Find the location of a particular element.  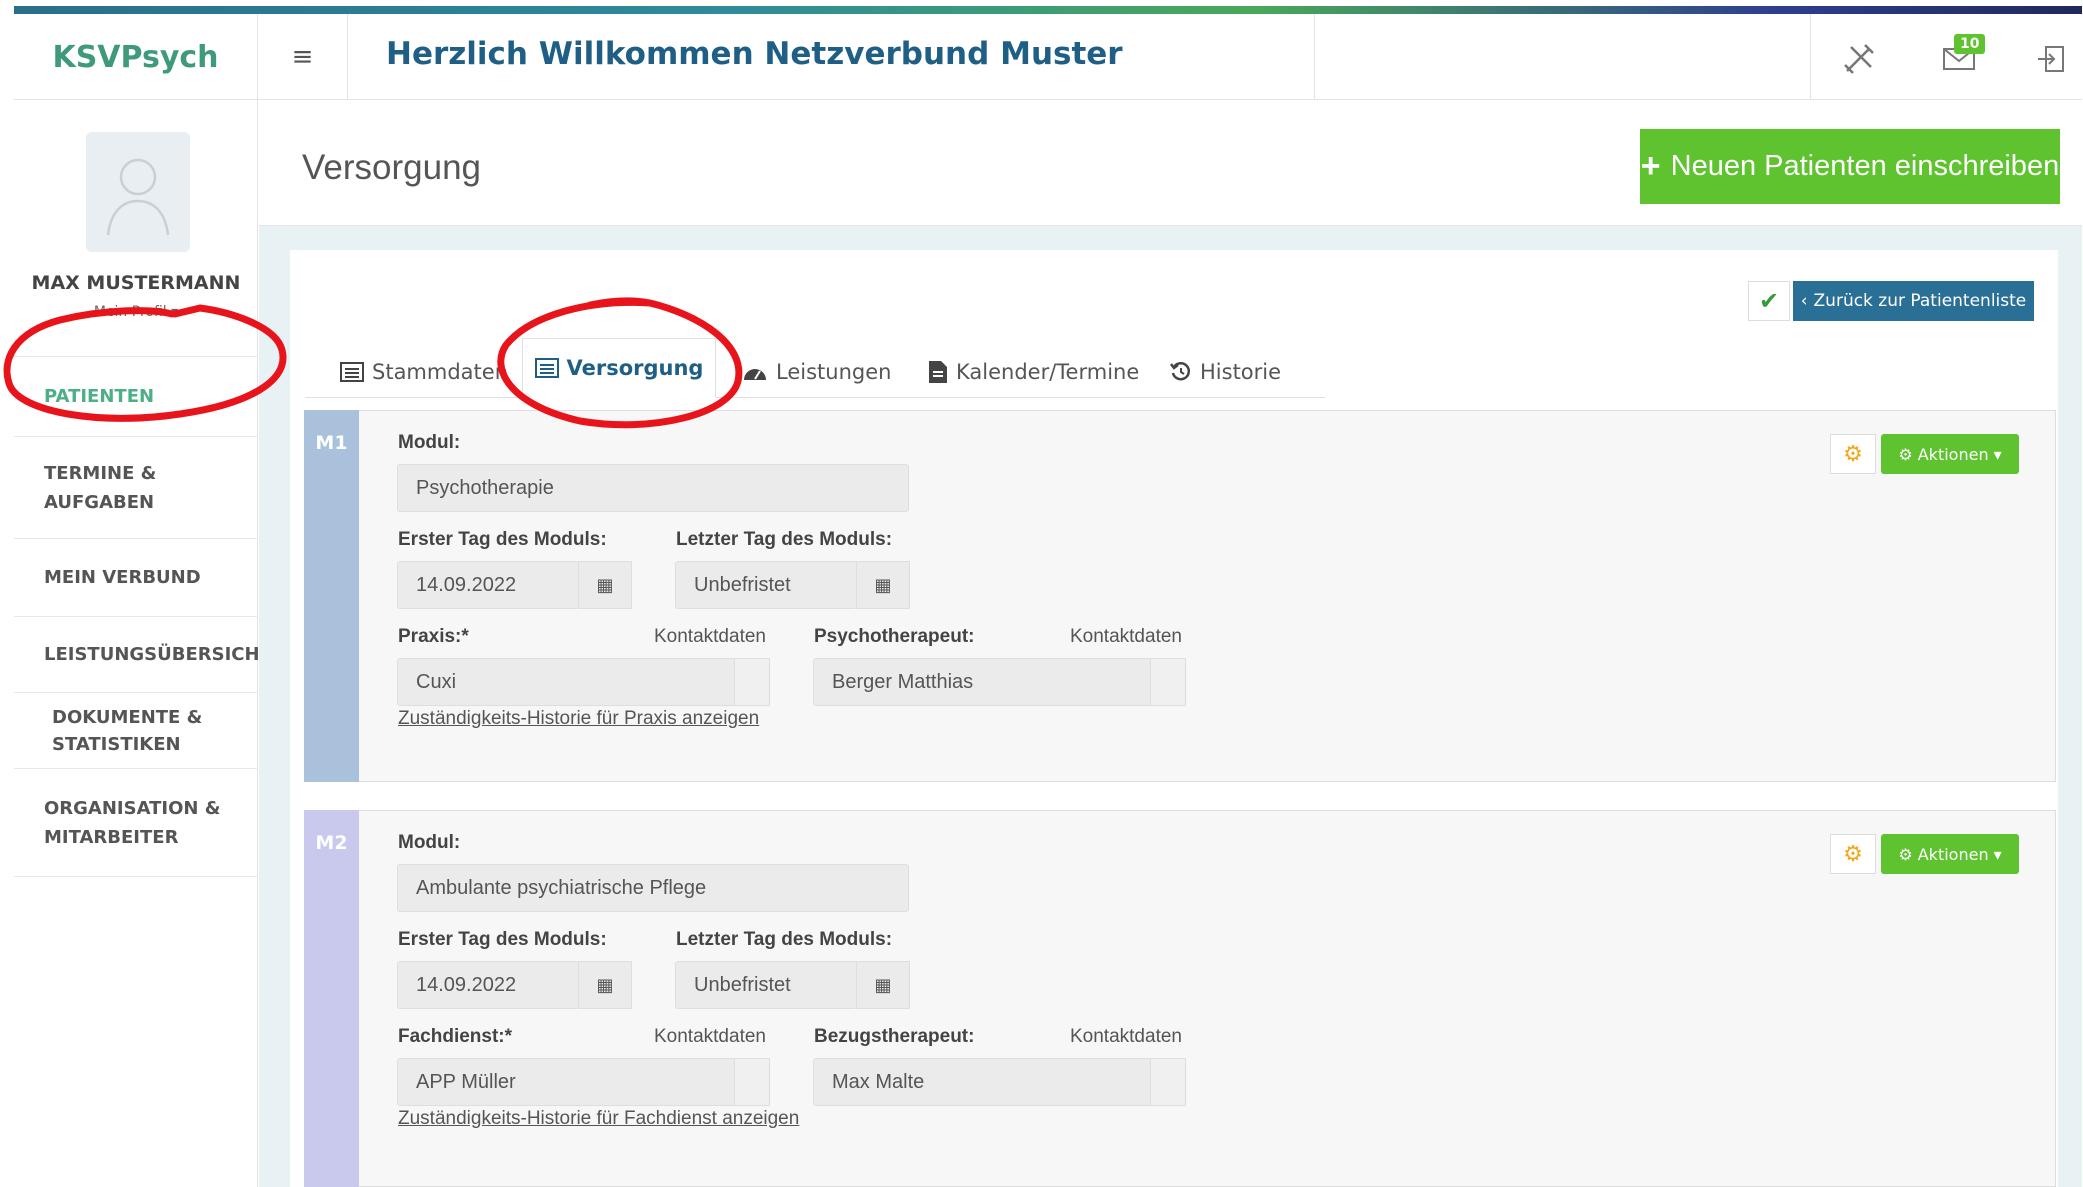

tab-label: Leistungen is located at coordinates (834, 372).